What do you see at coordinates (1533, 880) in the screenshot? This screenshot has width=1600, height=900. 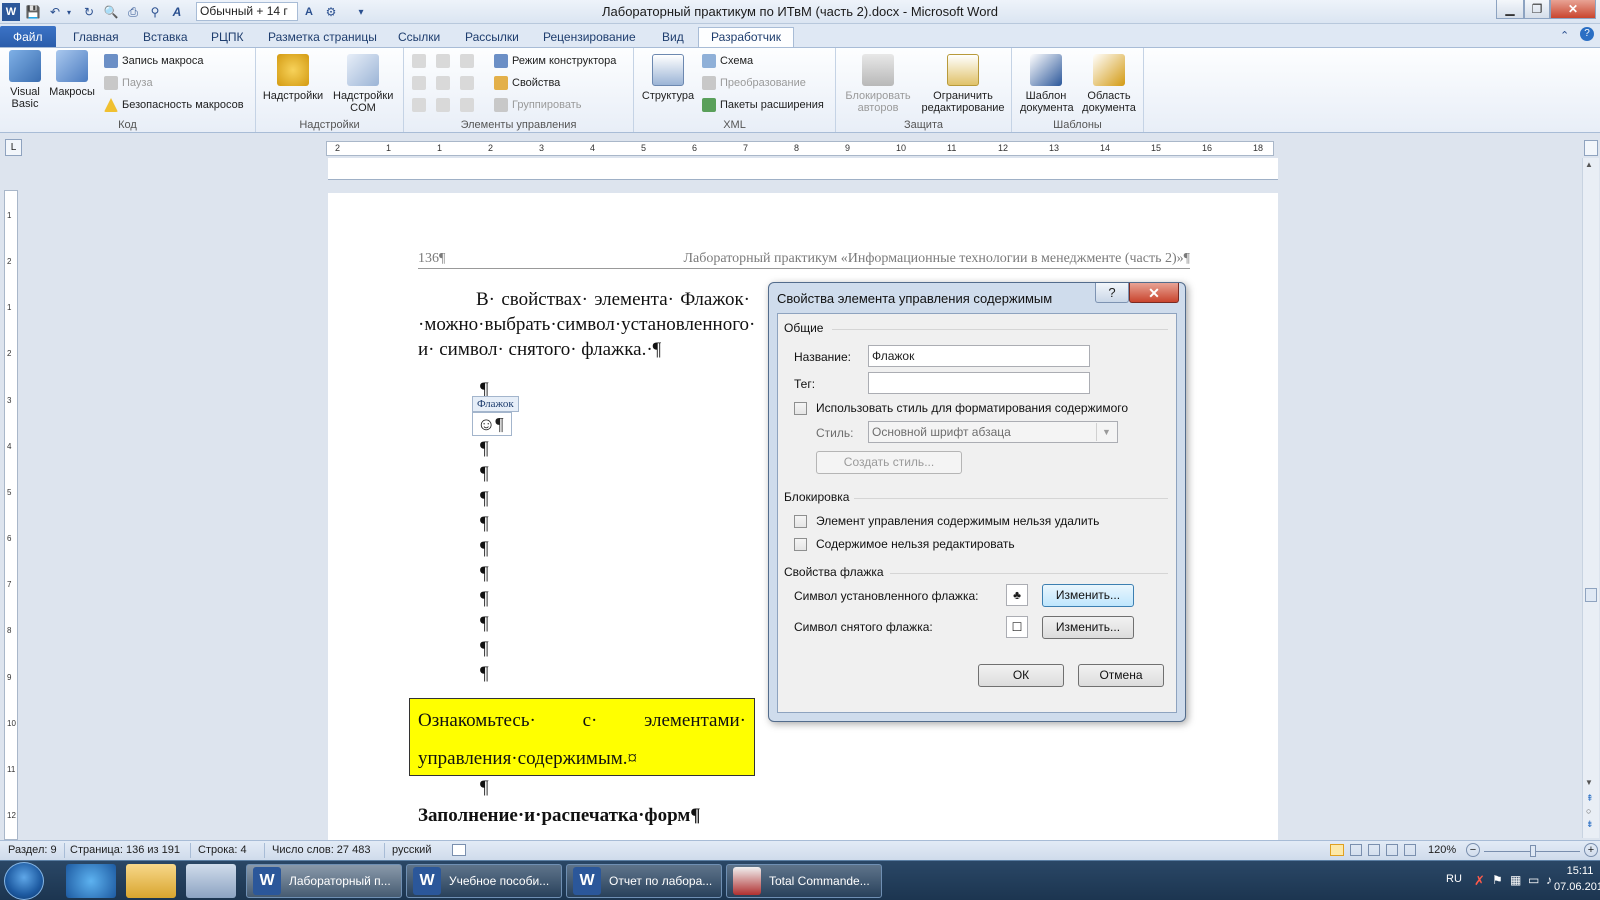 I see `monitor-icon: ▭` at bounding box center [1533, 880].